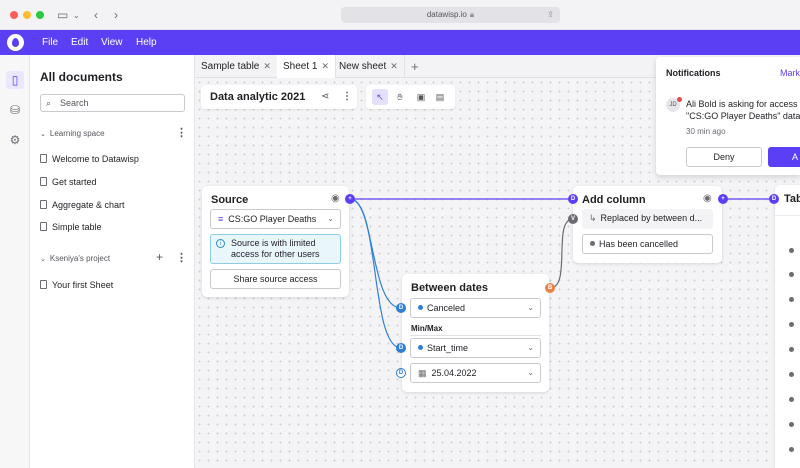 The width and height of the screenshot is (800, 468). Describe the element at coordinates (440, 97) in the screenshot. I see `note-tool-icon: ▤` at that location.